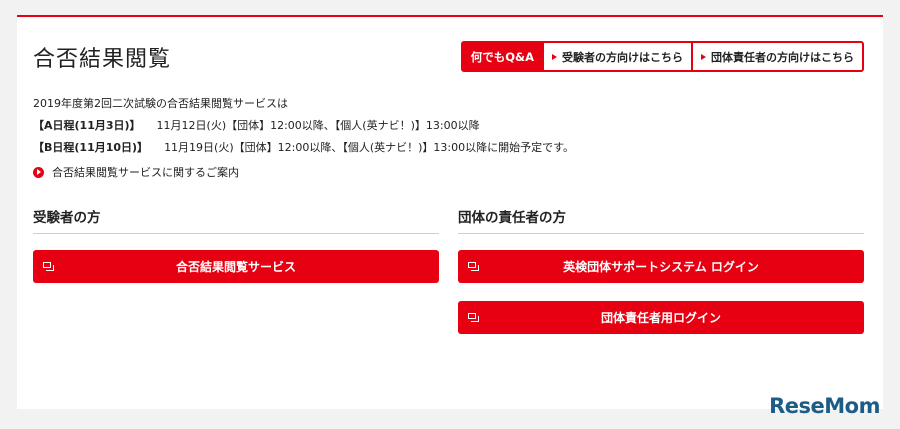  Describe the element at coordinates (824, 406) in the screenshot. I see `resemom-logo: ReseMom` at that location.